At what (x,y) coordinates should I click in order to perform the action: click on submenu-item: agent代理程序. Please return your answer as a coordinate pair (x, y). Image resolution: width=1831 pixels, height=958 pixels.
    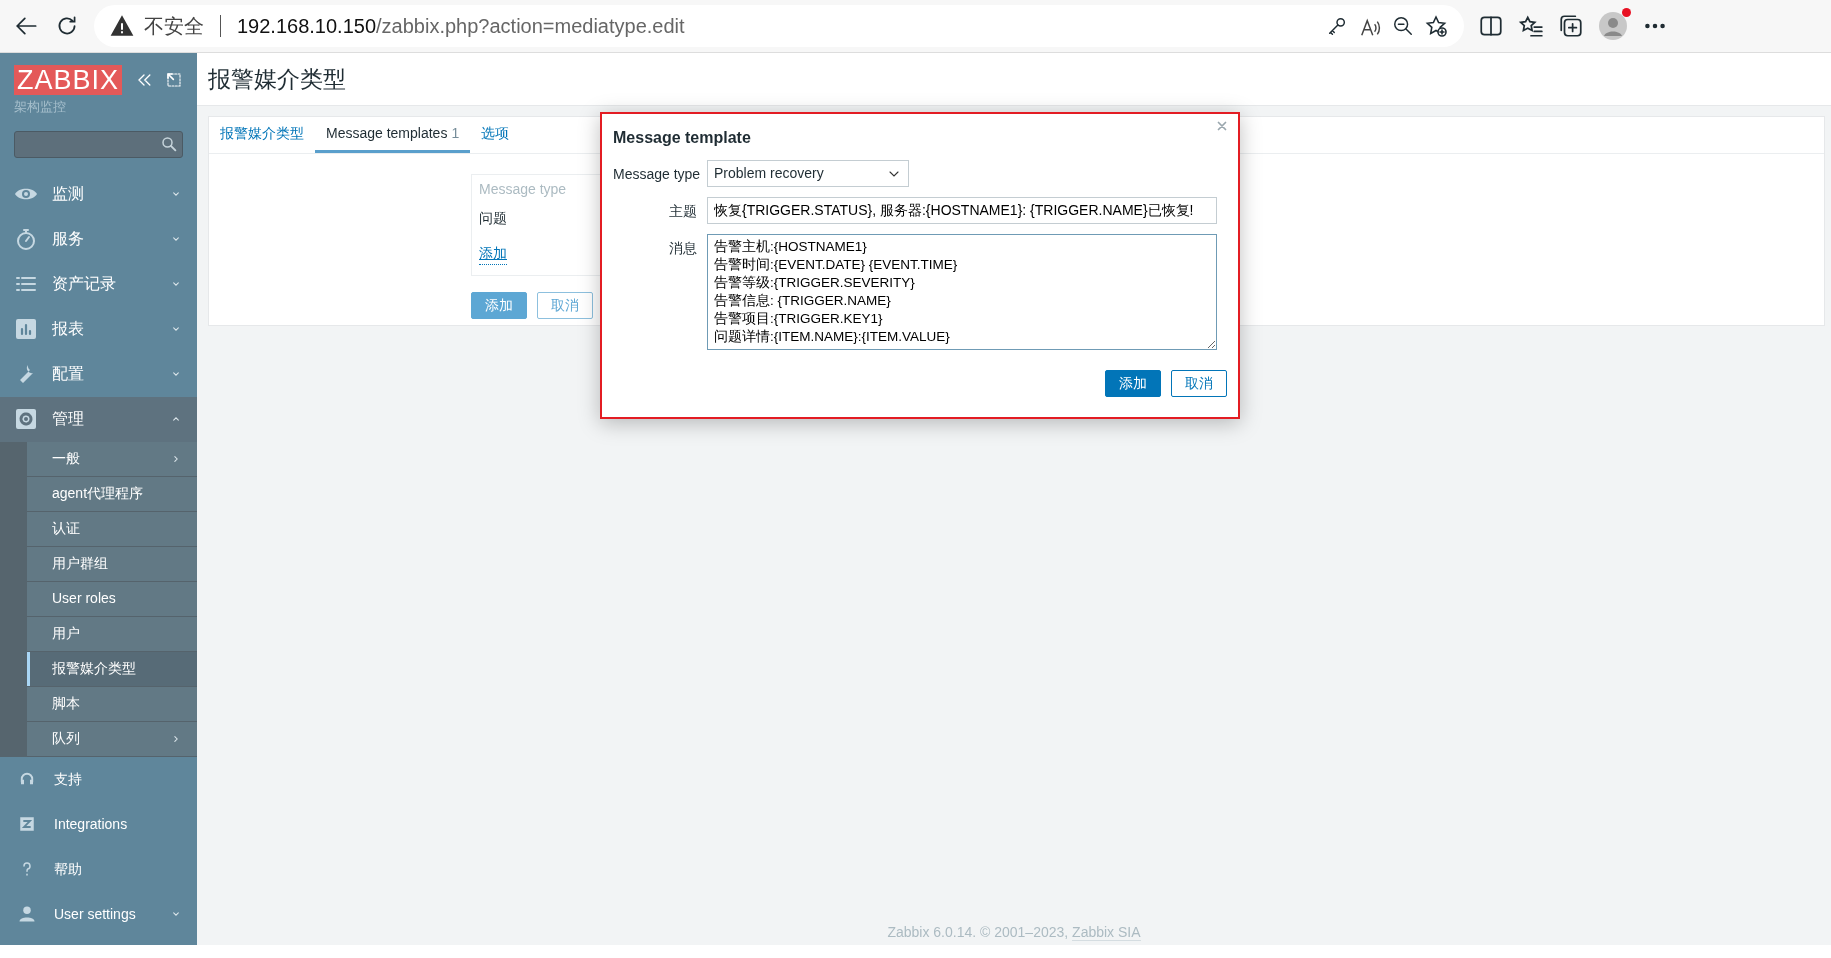
    Looking at the image, I should click on (112, 494).